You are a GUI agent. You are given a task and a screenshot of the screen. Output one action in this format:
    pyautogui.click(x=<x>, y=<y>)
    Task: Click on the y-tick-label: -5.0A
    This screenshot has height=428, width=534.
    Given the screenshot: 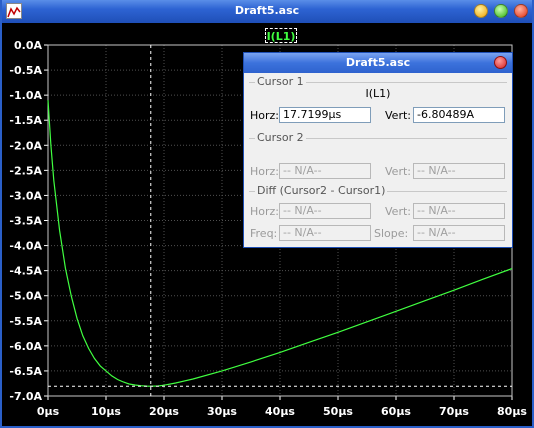 What is the action you would take?
    pyautogui.click(x=25, y=296)
    